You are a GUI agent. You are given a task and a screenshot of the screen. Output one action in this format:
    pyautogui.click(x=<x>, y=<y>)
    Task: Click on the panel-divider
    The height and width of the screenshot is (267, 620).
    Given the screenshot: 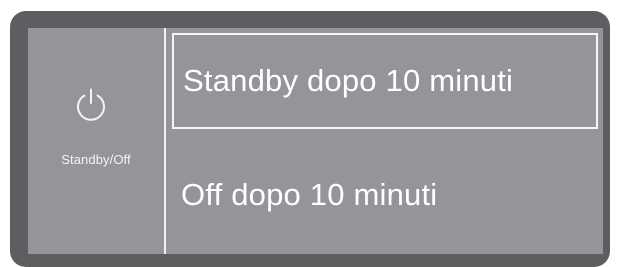 What is the action you would take?
    pyautogui.click(x=165, y=141)
    